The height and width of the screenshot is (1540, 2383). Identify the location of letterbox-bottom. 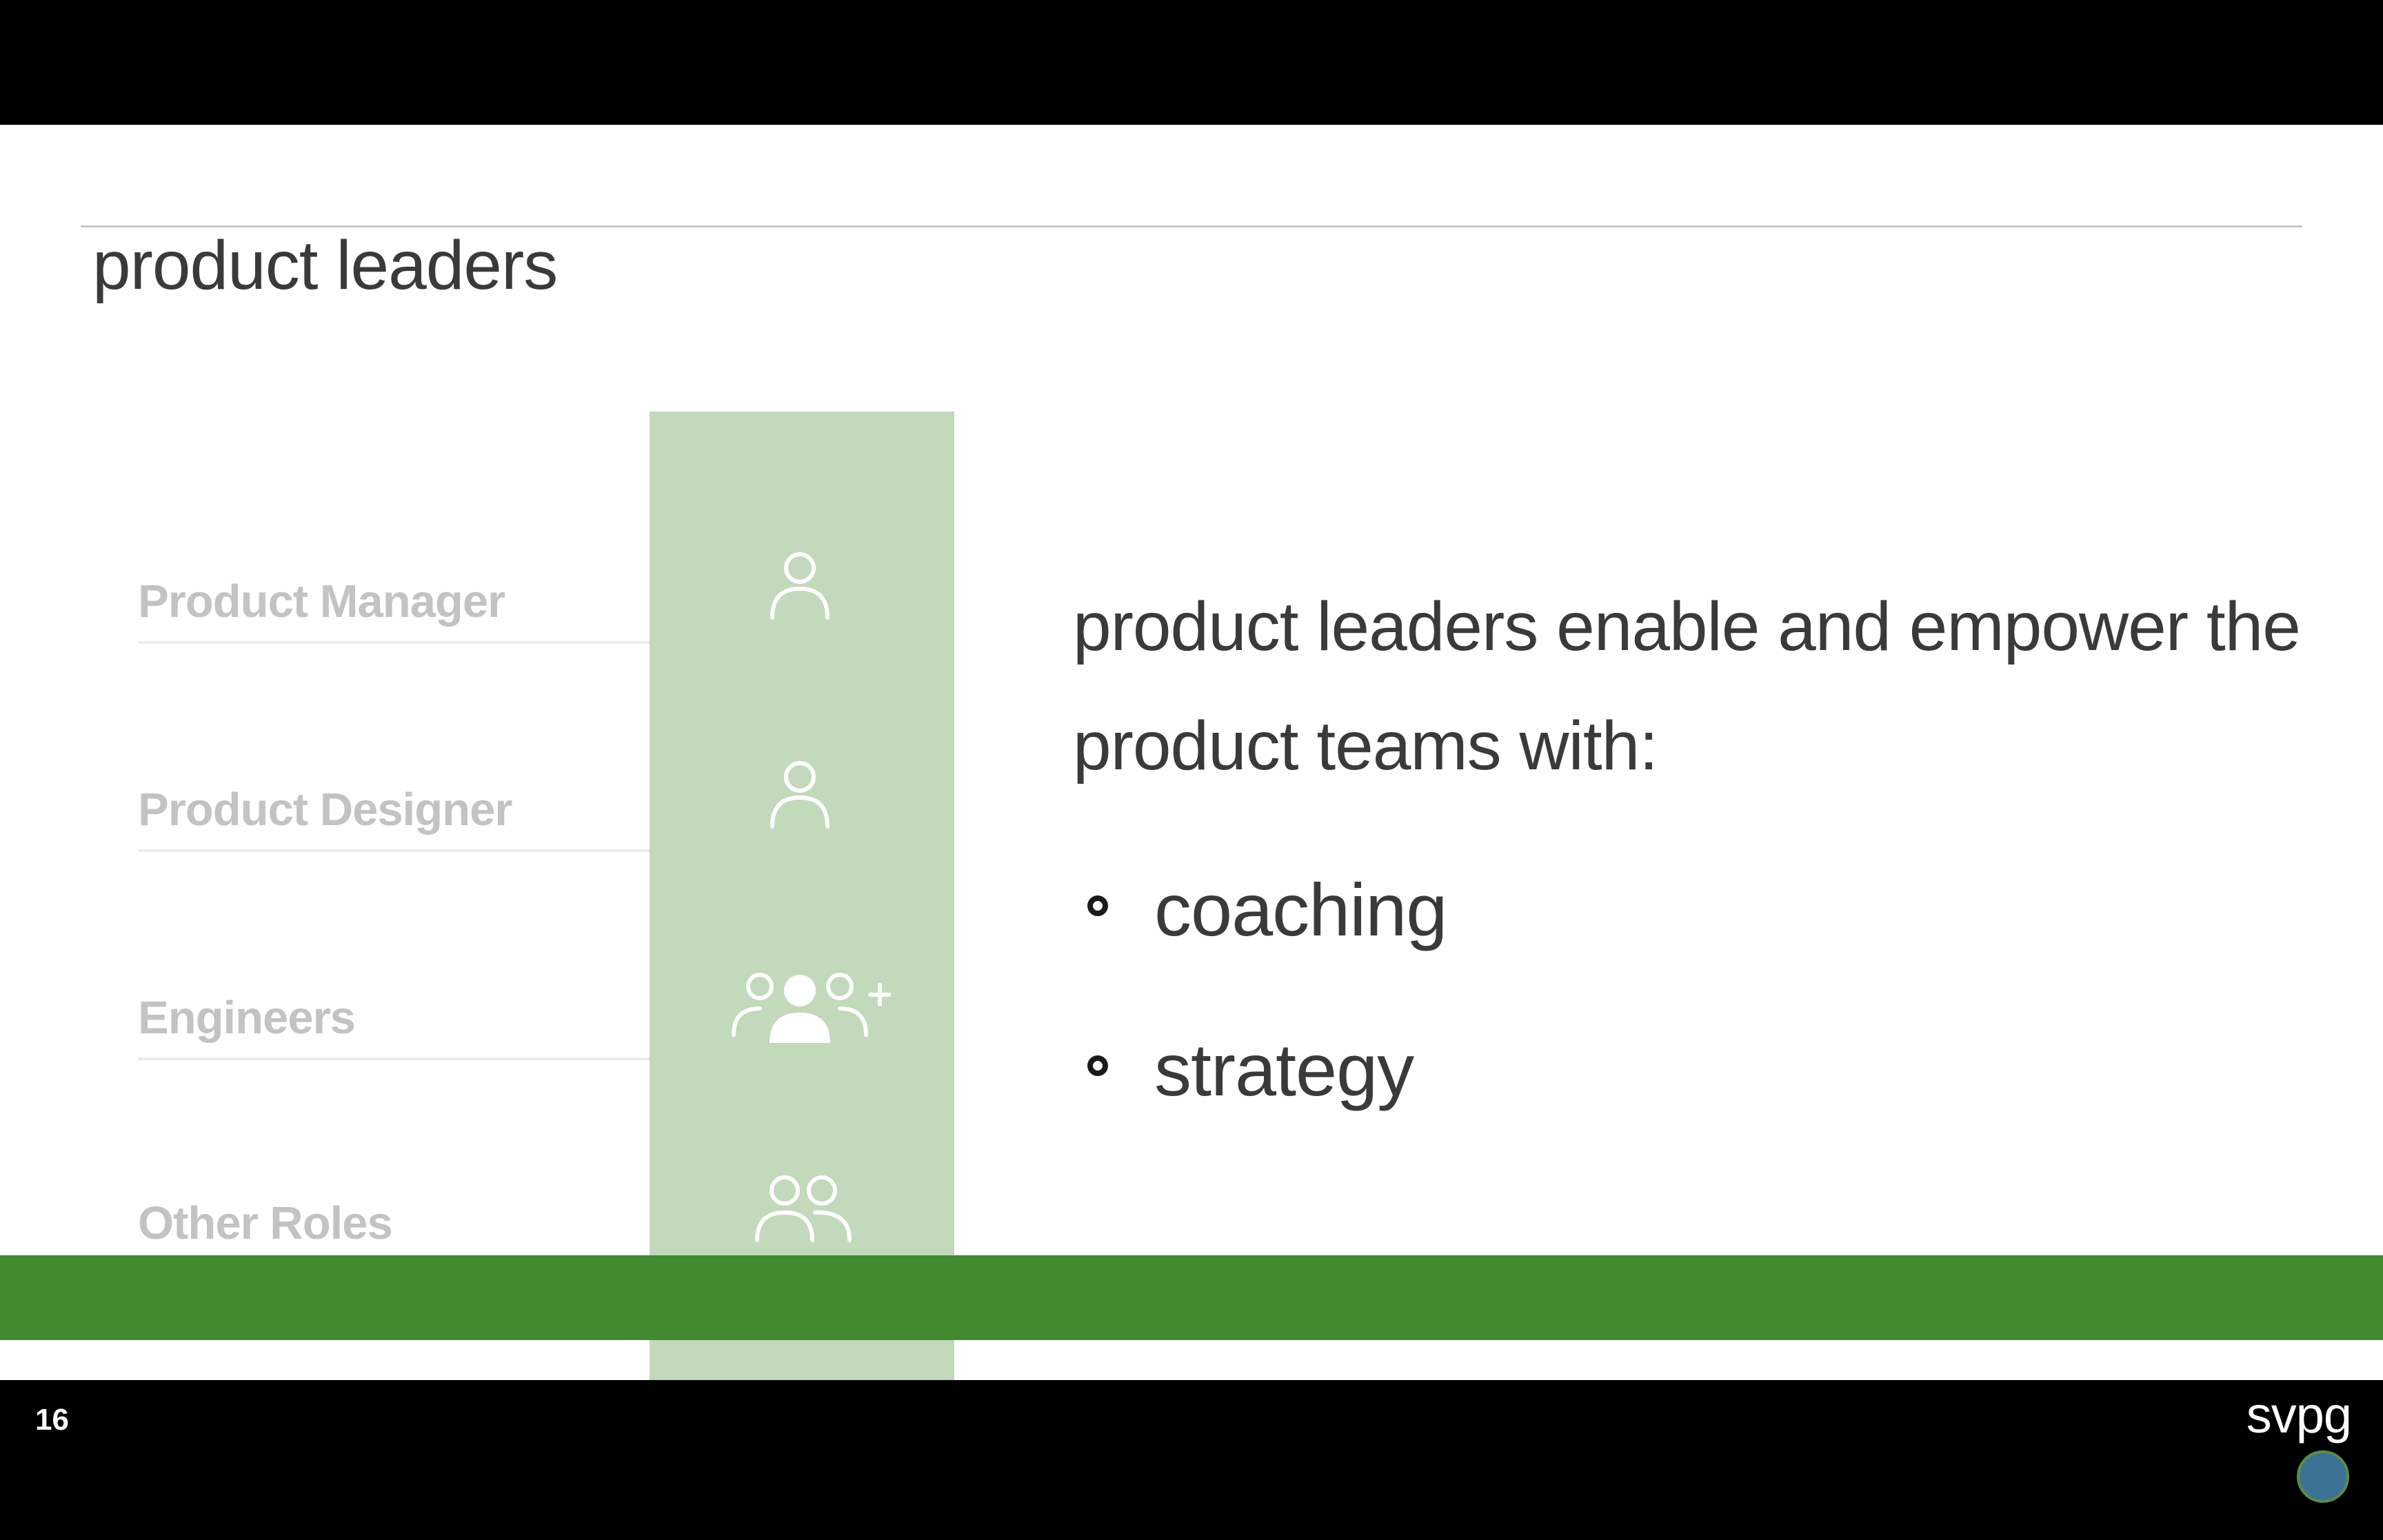
(1191, 1503).